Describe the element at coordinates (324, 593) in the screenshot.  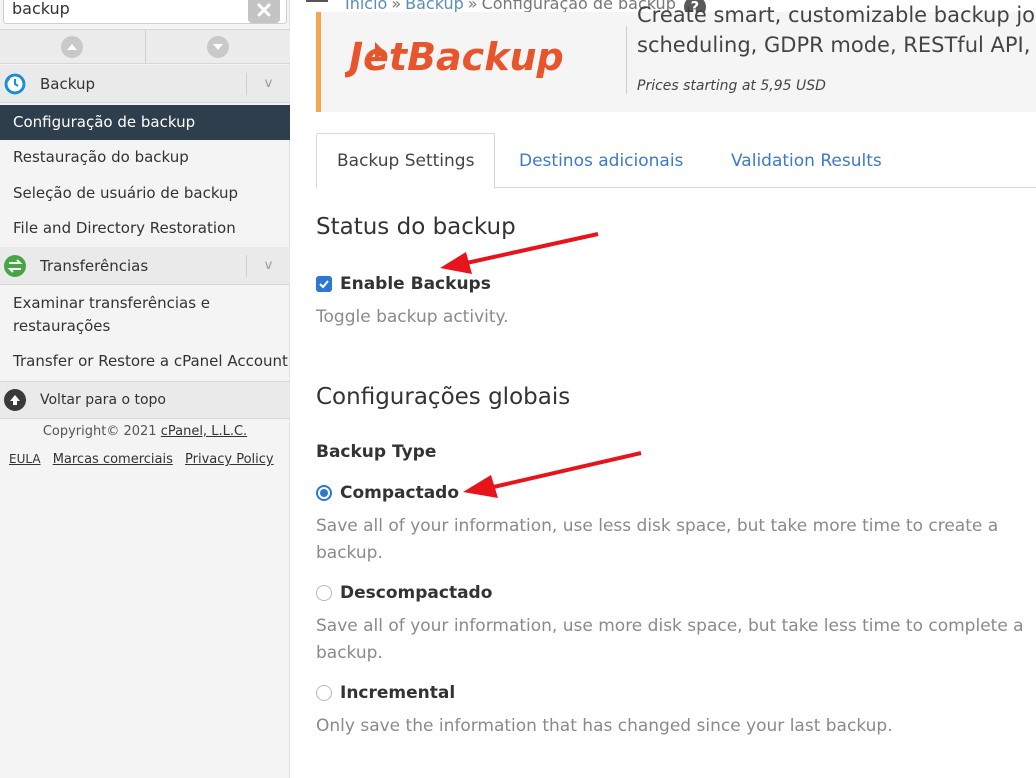
I see `uncompressed-radio` at that location.